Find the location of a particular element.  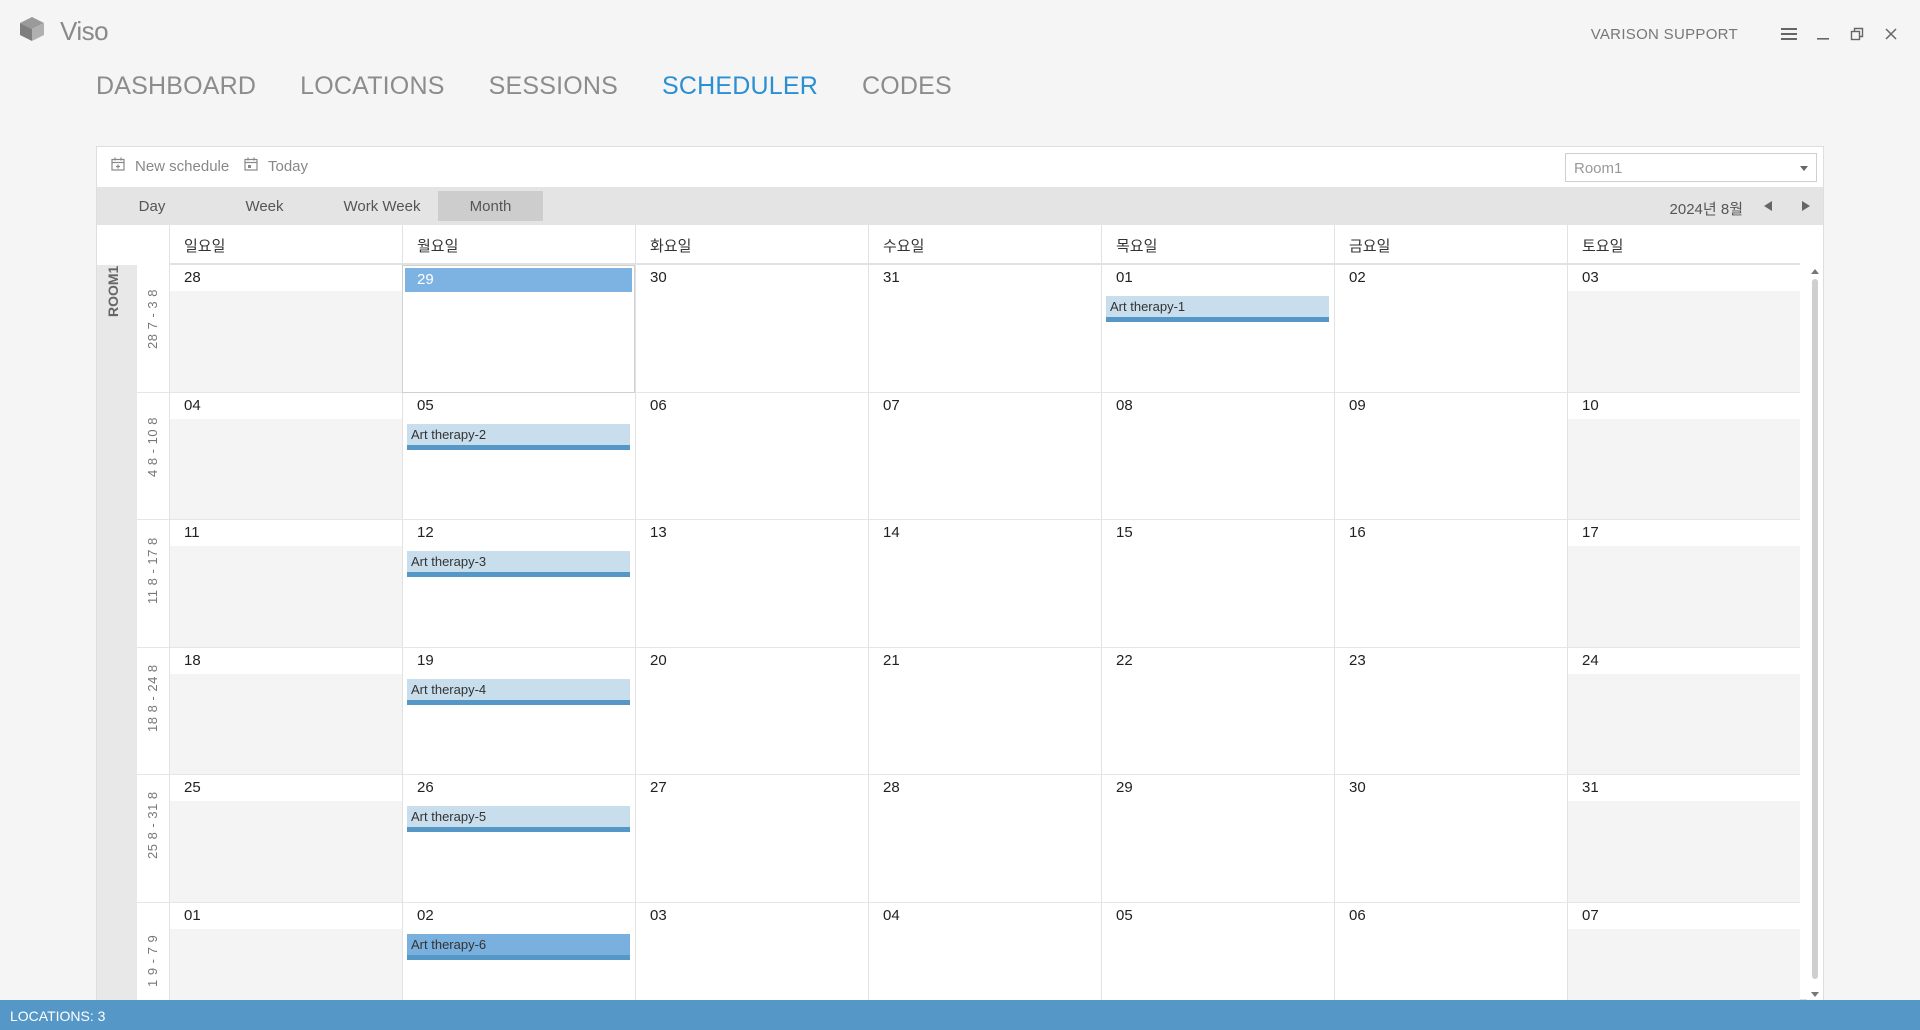

day-cell: 14 is located at coordinates (984, 584).